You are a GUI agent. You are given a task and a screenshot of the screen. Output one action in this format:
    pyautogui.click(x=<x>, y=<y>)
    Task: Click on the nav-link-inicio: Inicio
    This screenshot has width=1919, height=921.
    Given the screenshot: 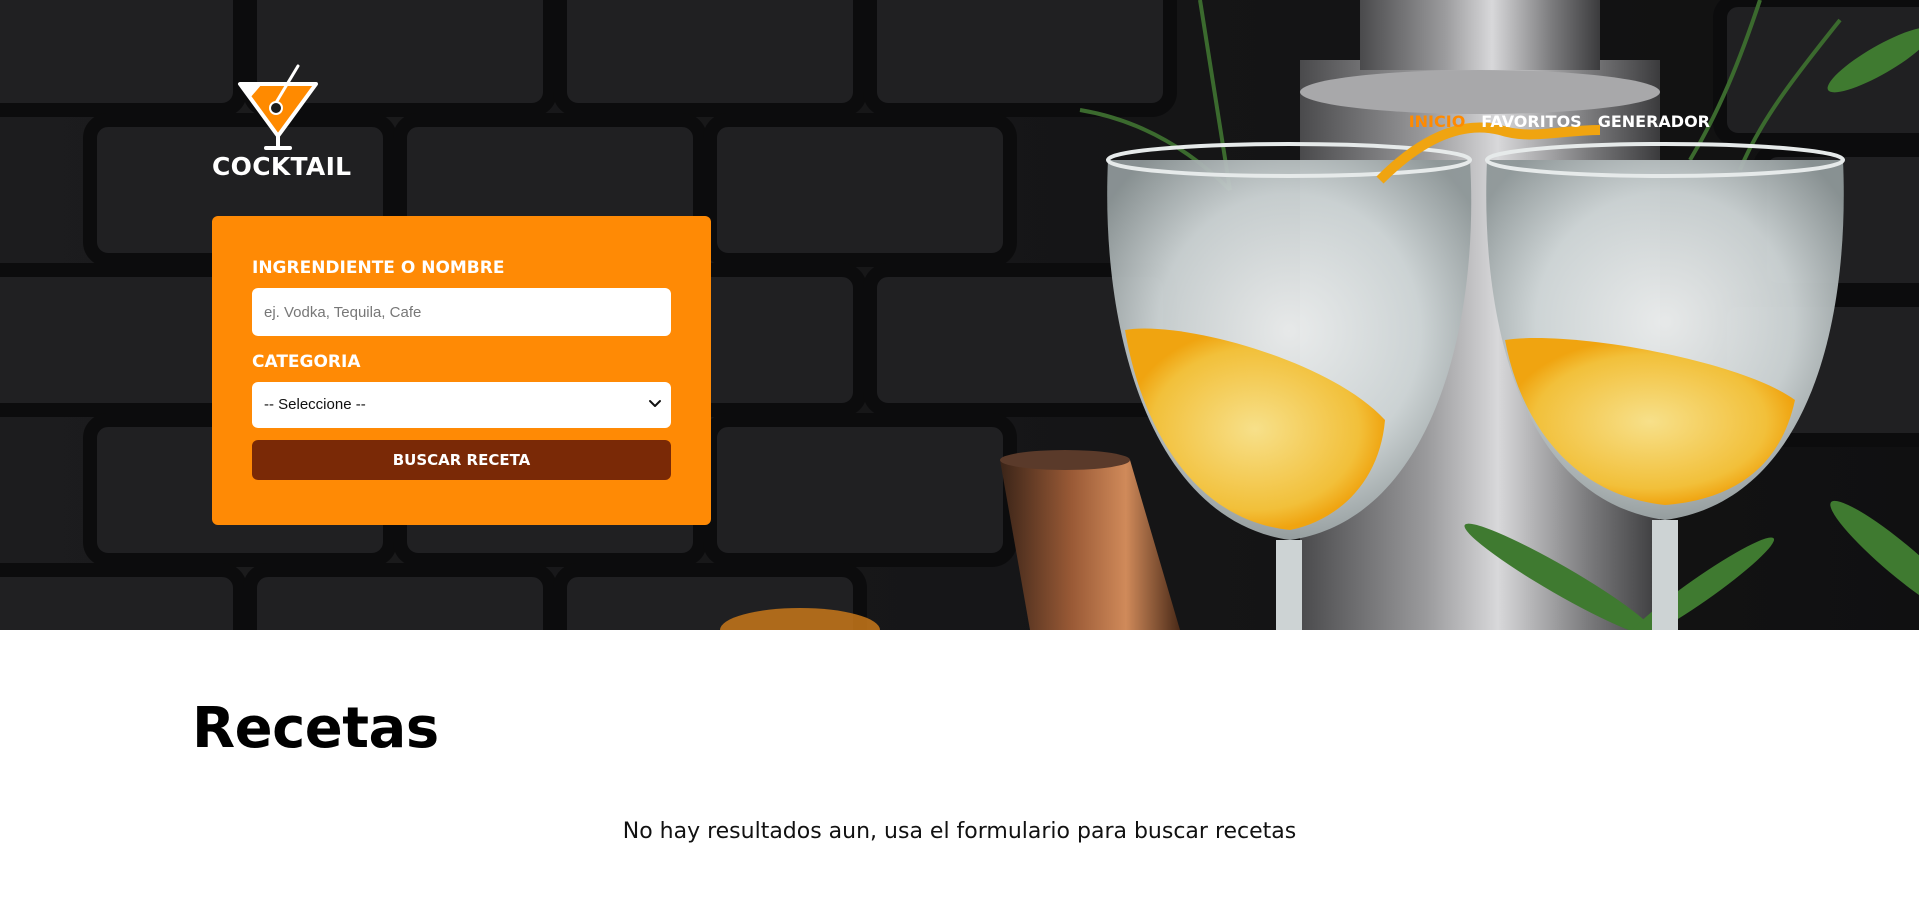 What is the action you would take?
    pyautogui.click(x=1437, y=121)
    